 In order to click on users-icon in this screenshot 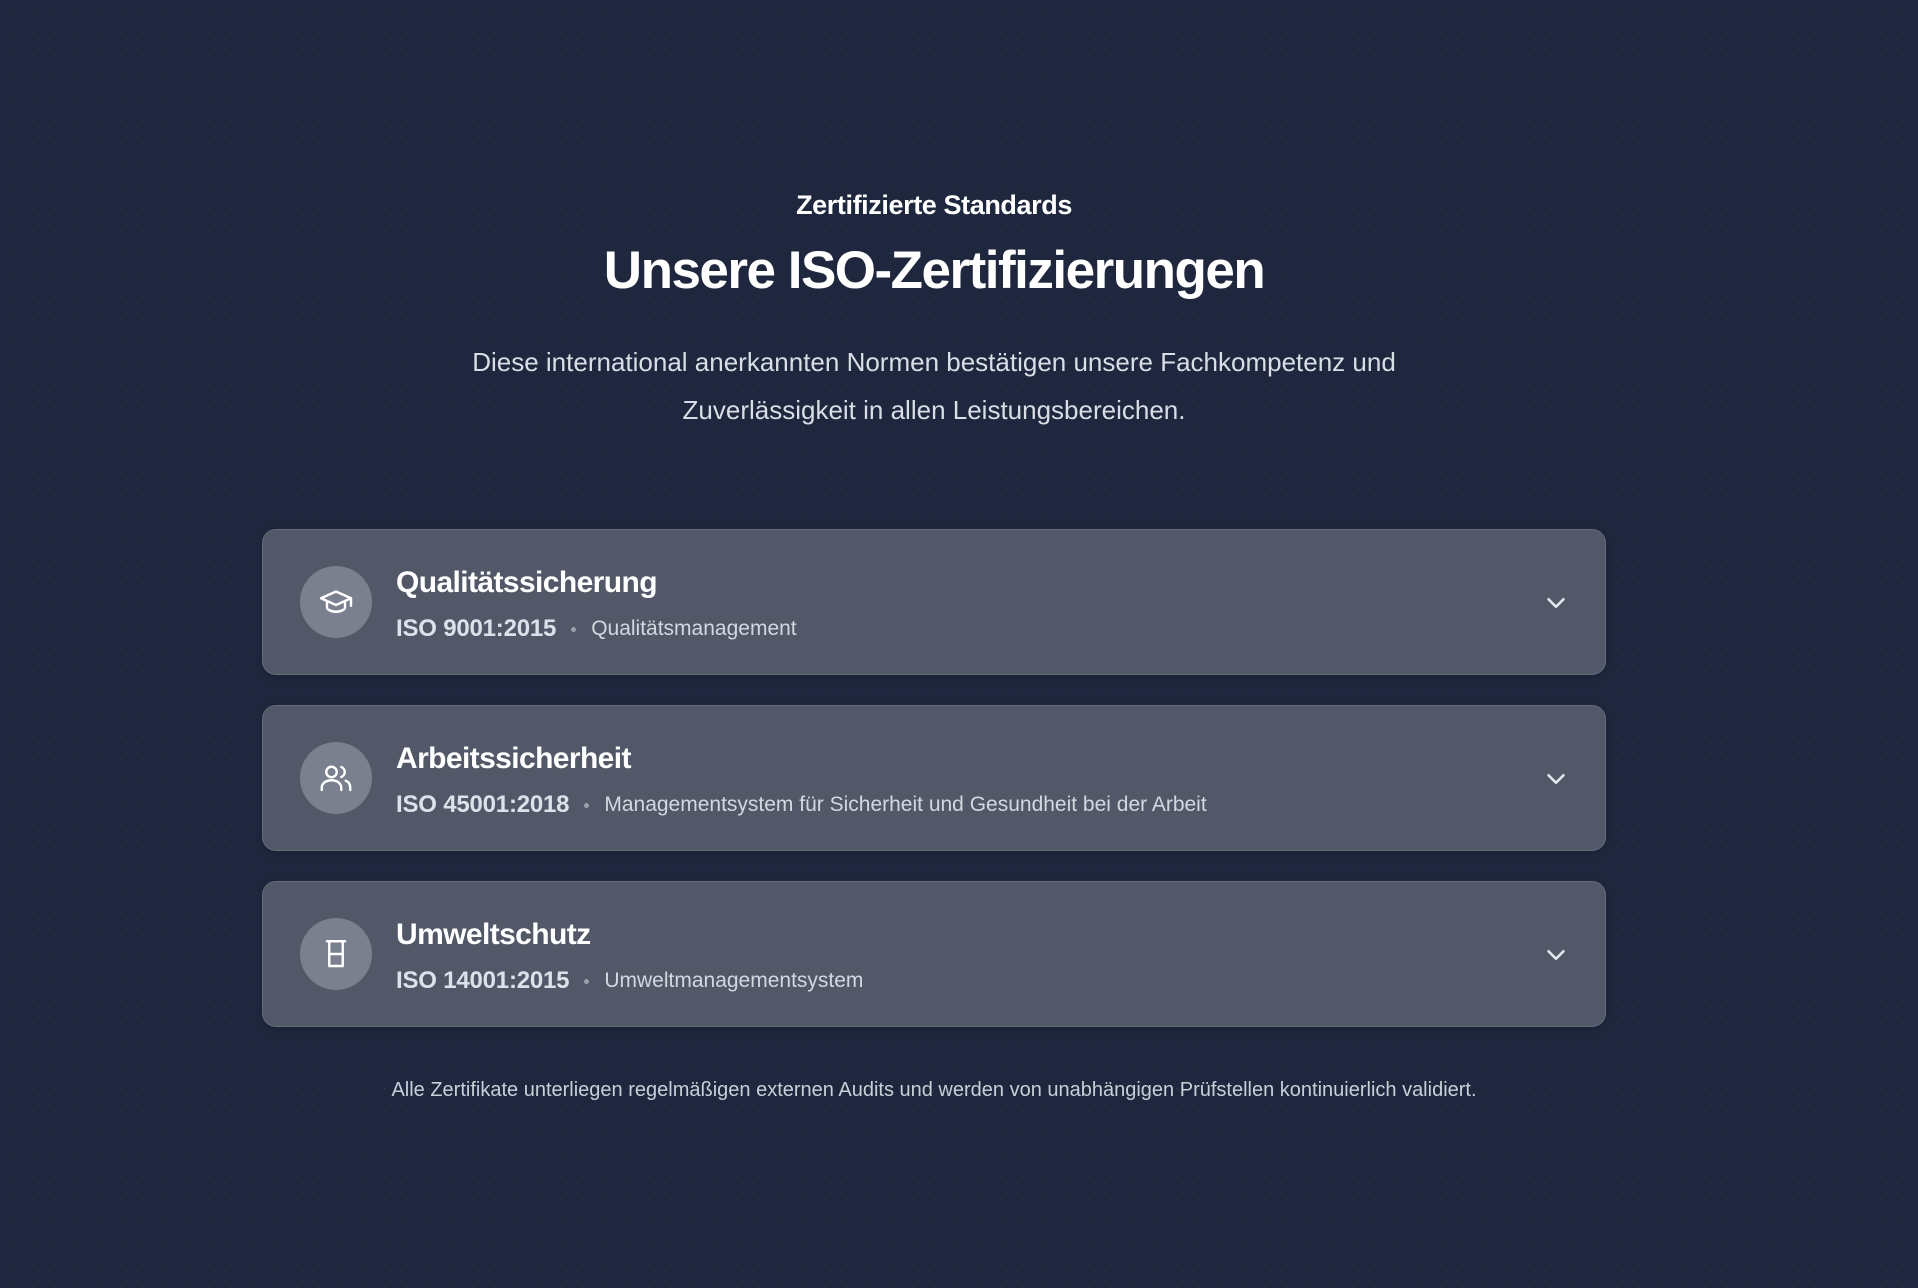, I will do `click(336, 778)`.